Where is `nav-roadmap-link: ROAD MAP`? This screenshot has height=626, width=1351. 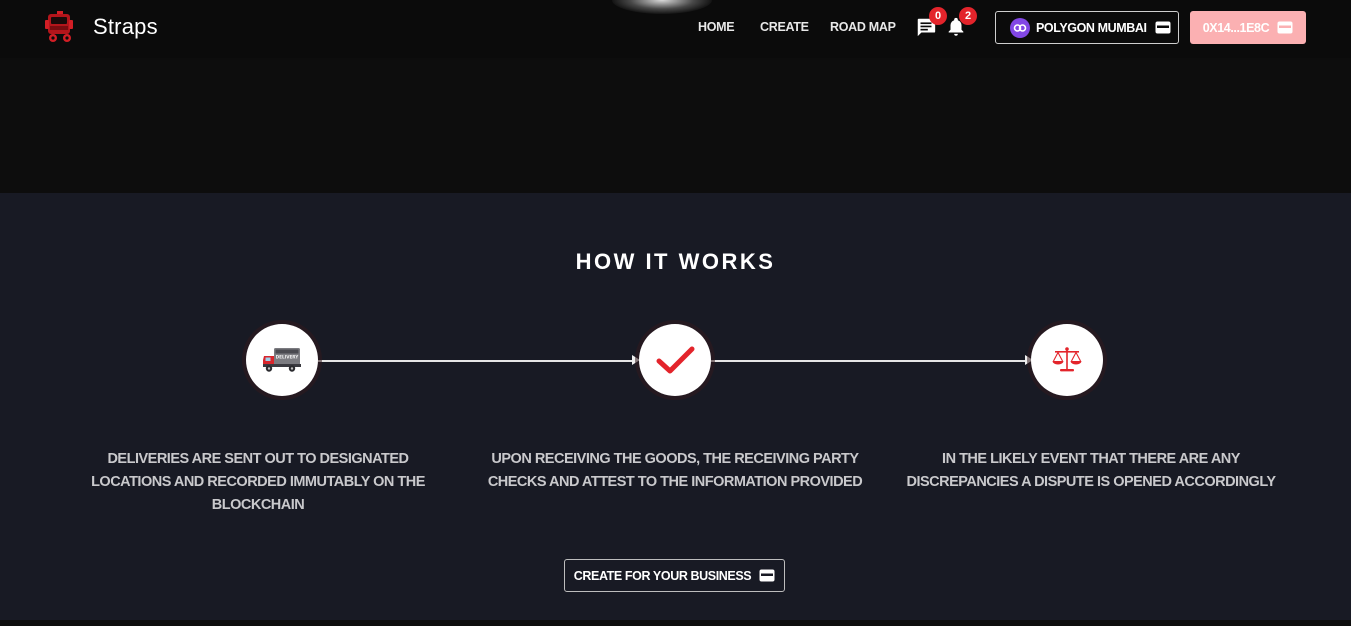
nav-roadmap-link: ROAD MAP is located at coordinates (863, 27).